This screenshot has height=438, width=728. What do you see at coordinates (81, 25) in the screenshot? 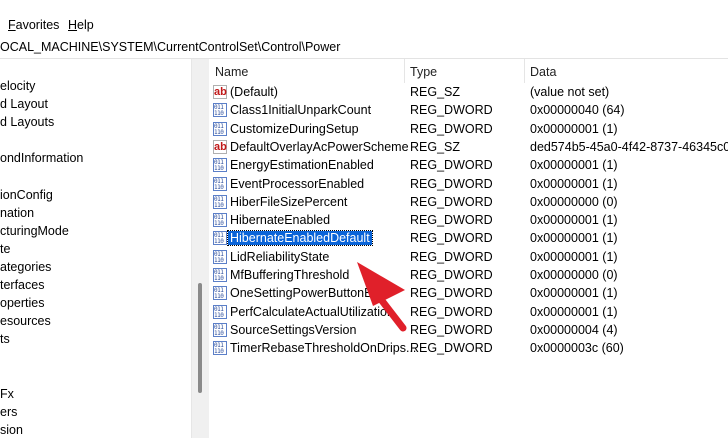
I see `menu-help: Help` at bounding box center [81, 25].